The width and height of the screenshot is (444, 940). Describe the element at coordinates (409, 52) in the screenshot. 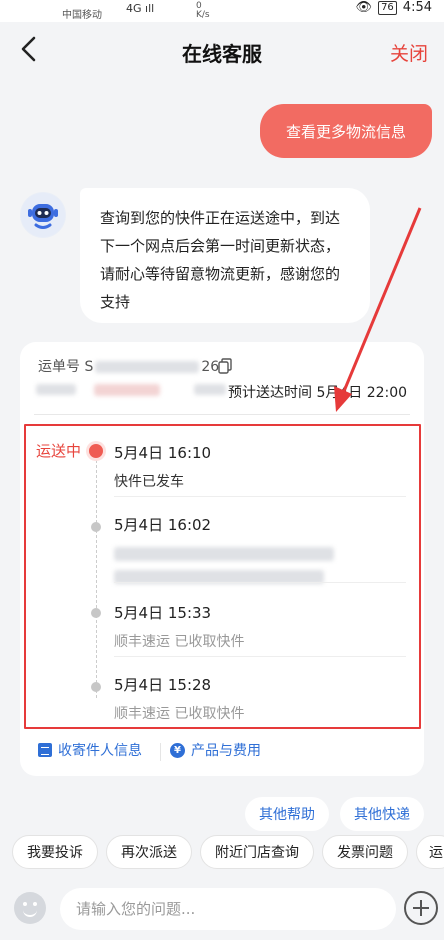

I see `close-button: 关闭` at that location.